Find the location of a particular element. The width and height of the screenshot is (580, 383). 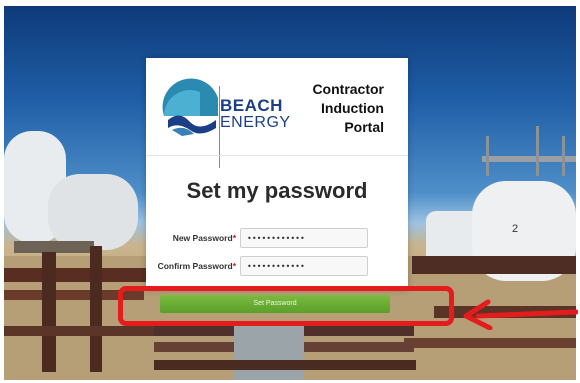

new-password-field is located at coordinates (304, 238).